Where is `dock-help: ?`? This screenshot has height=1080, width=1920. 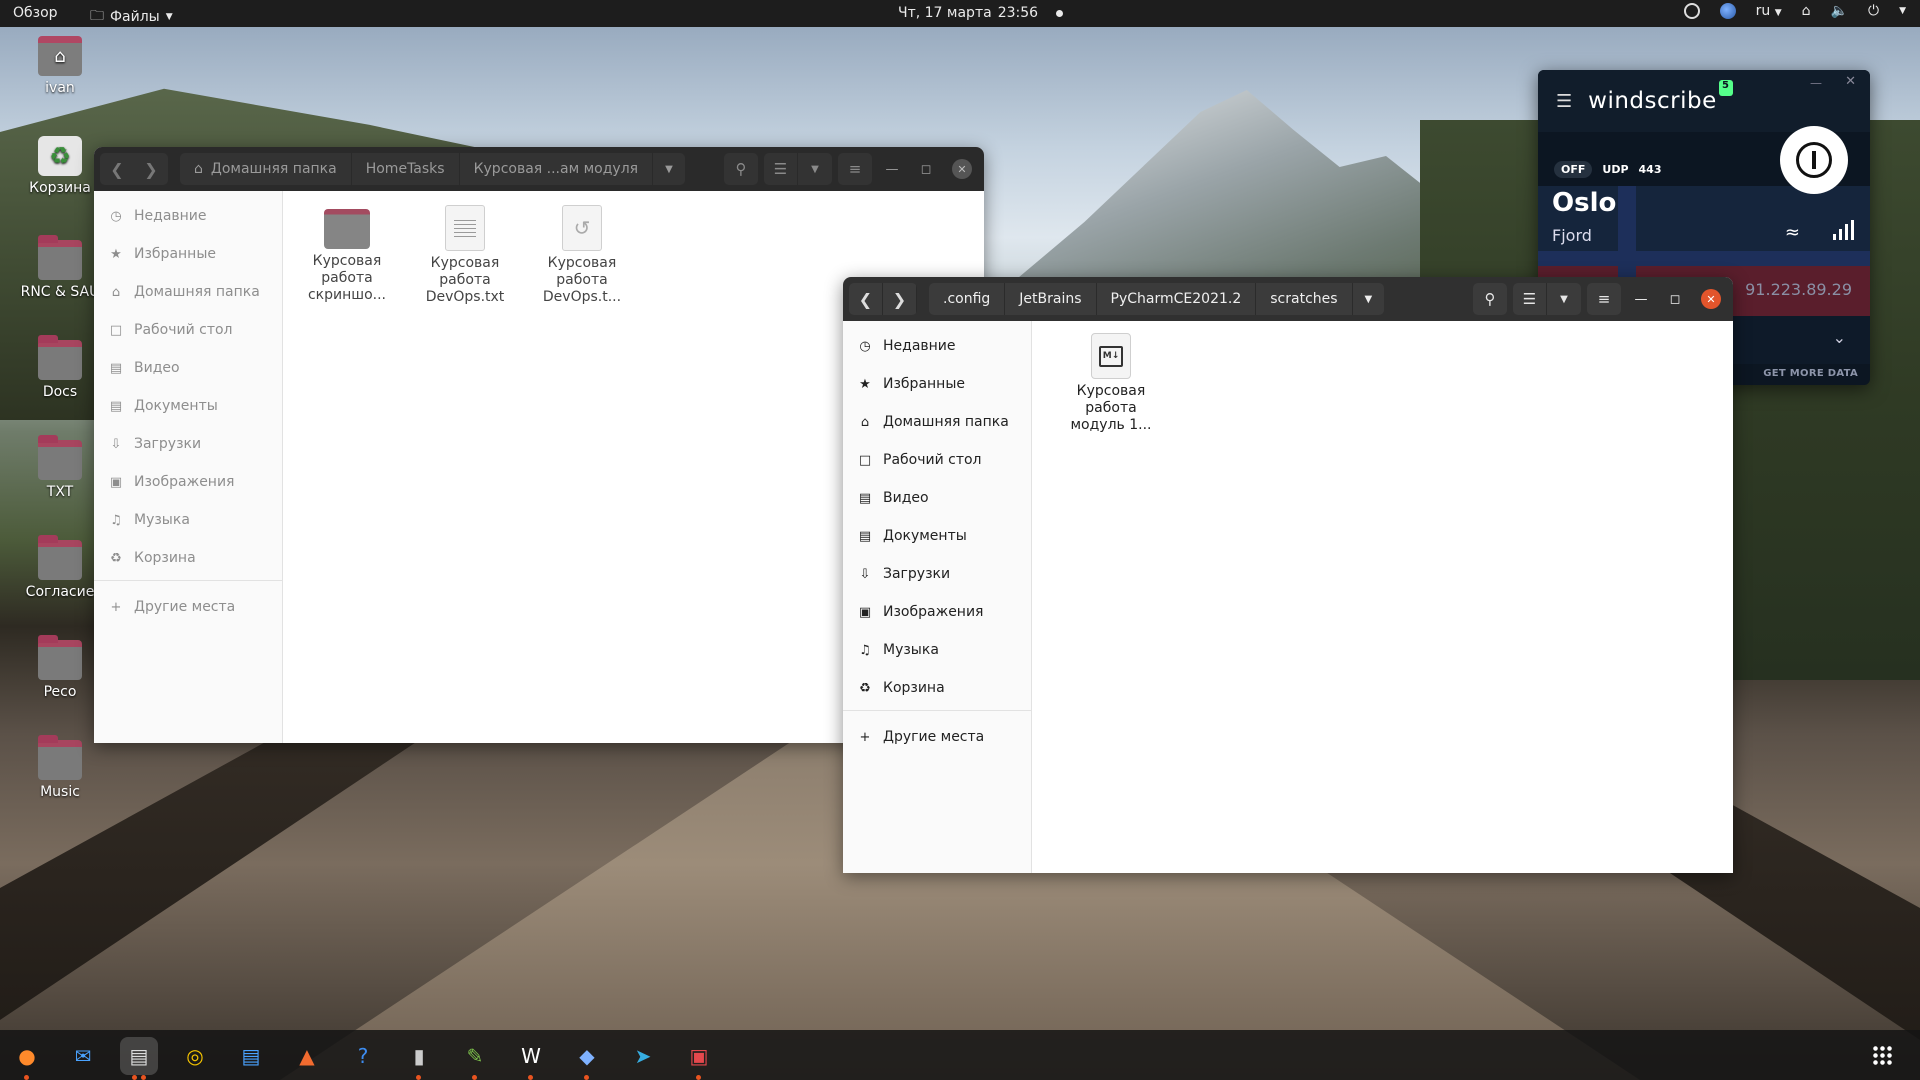
dock-help: ? is located at coordinates (363, 1056).